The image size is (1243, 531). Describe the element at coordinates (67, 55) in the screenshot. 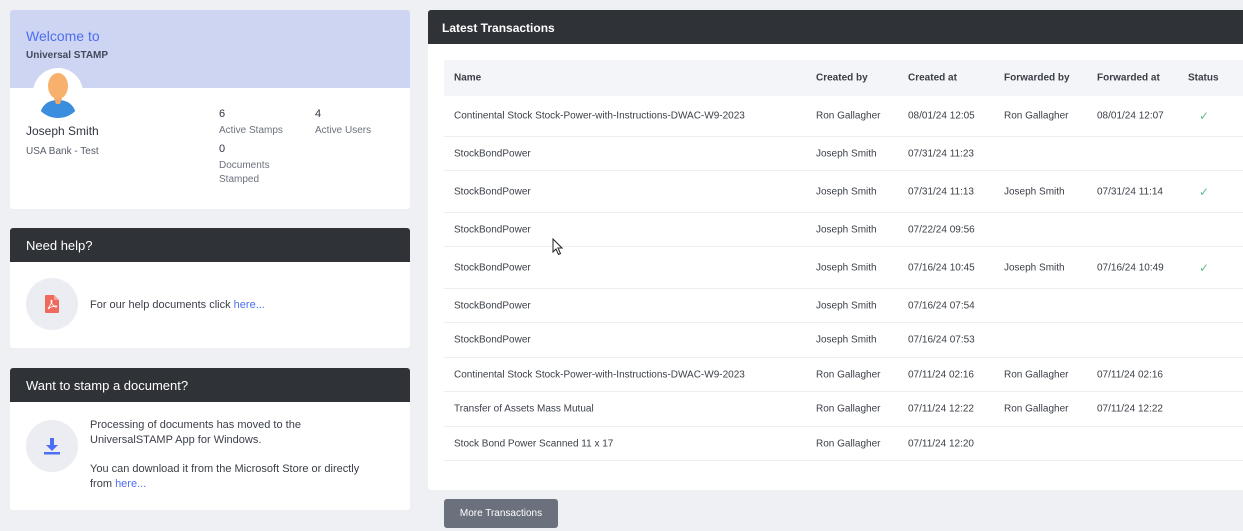

I see `welcome-subtitle: Universal STAMP` at that location.